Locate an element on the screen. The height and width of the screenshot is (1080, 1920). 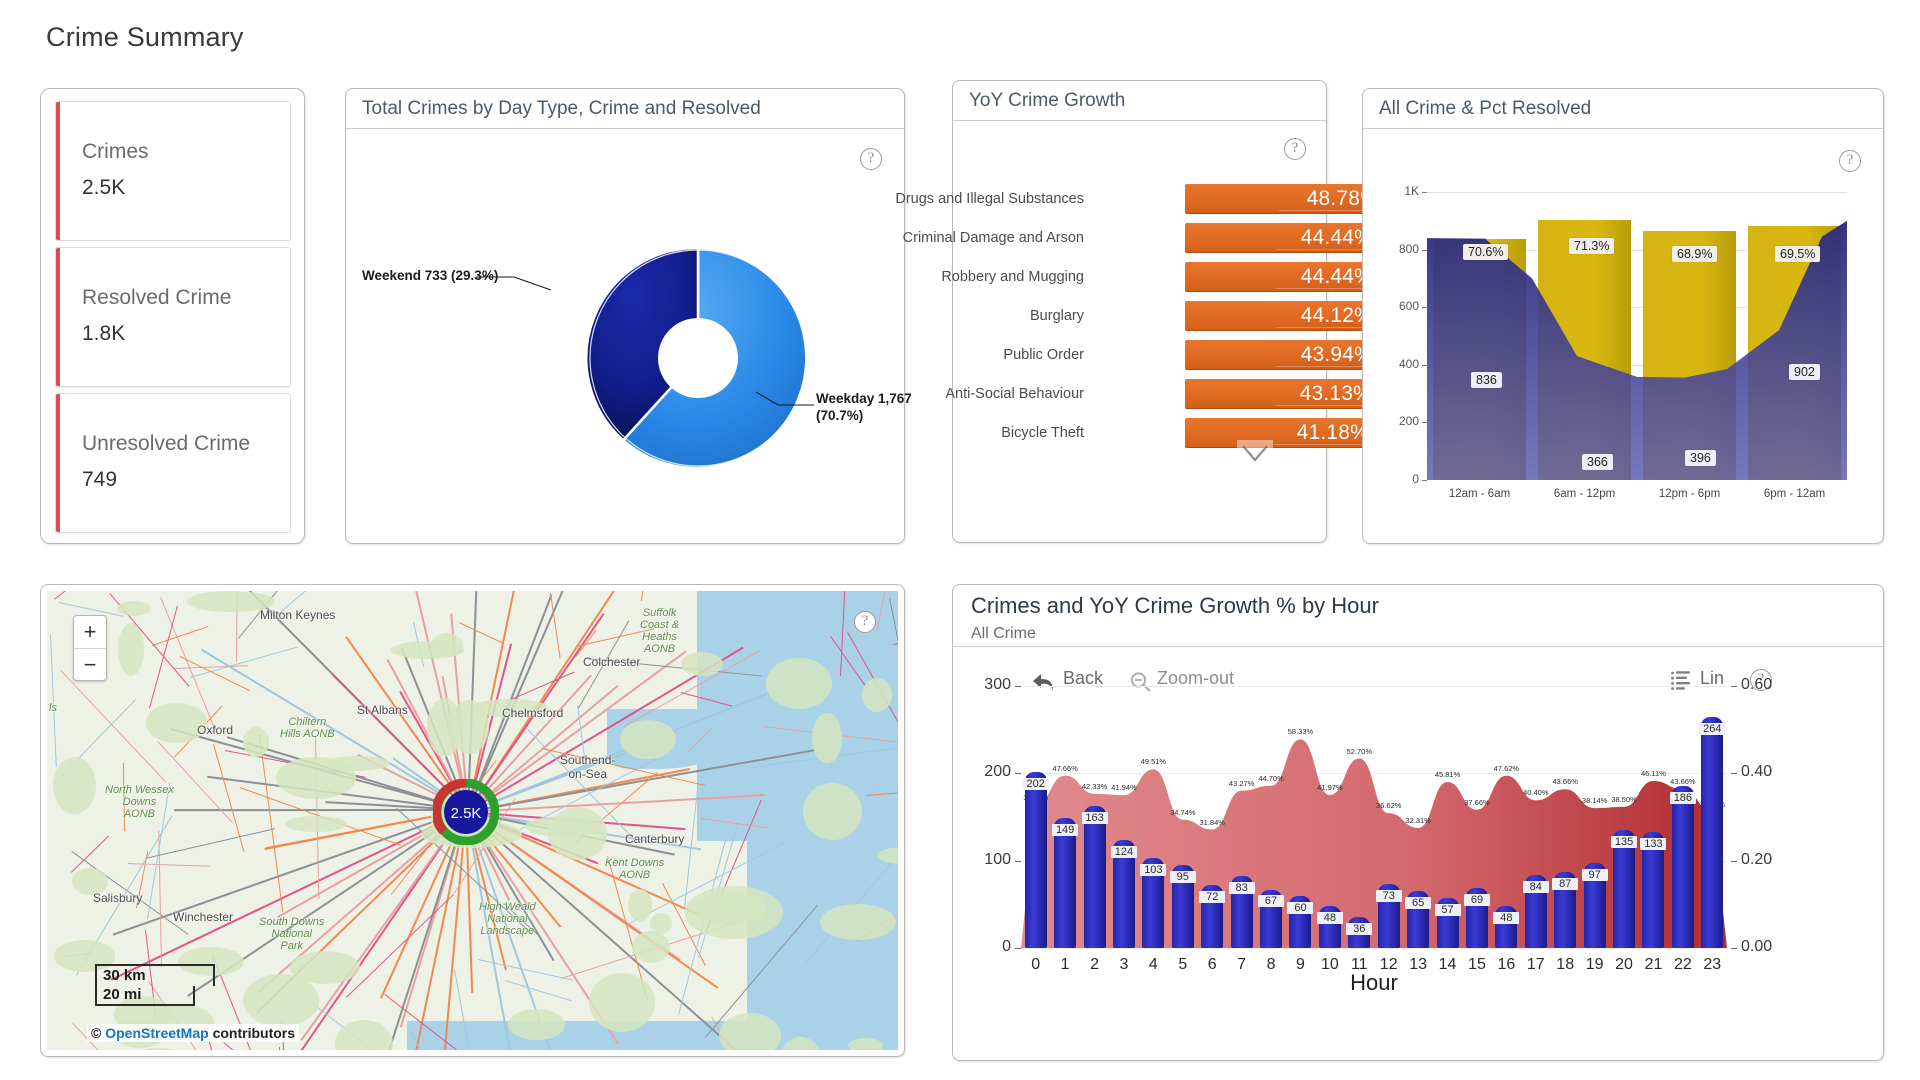
callout-weekday-line2: (70.7%) is located at coordinates (840, 415).